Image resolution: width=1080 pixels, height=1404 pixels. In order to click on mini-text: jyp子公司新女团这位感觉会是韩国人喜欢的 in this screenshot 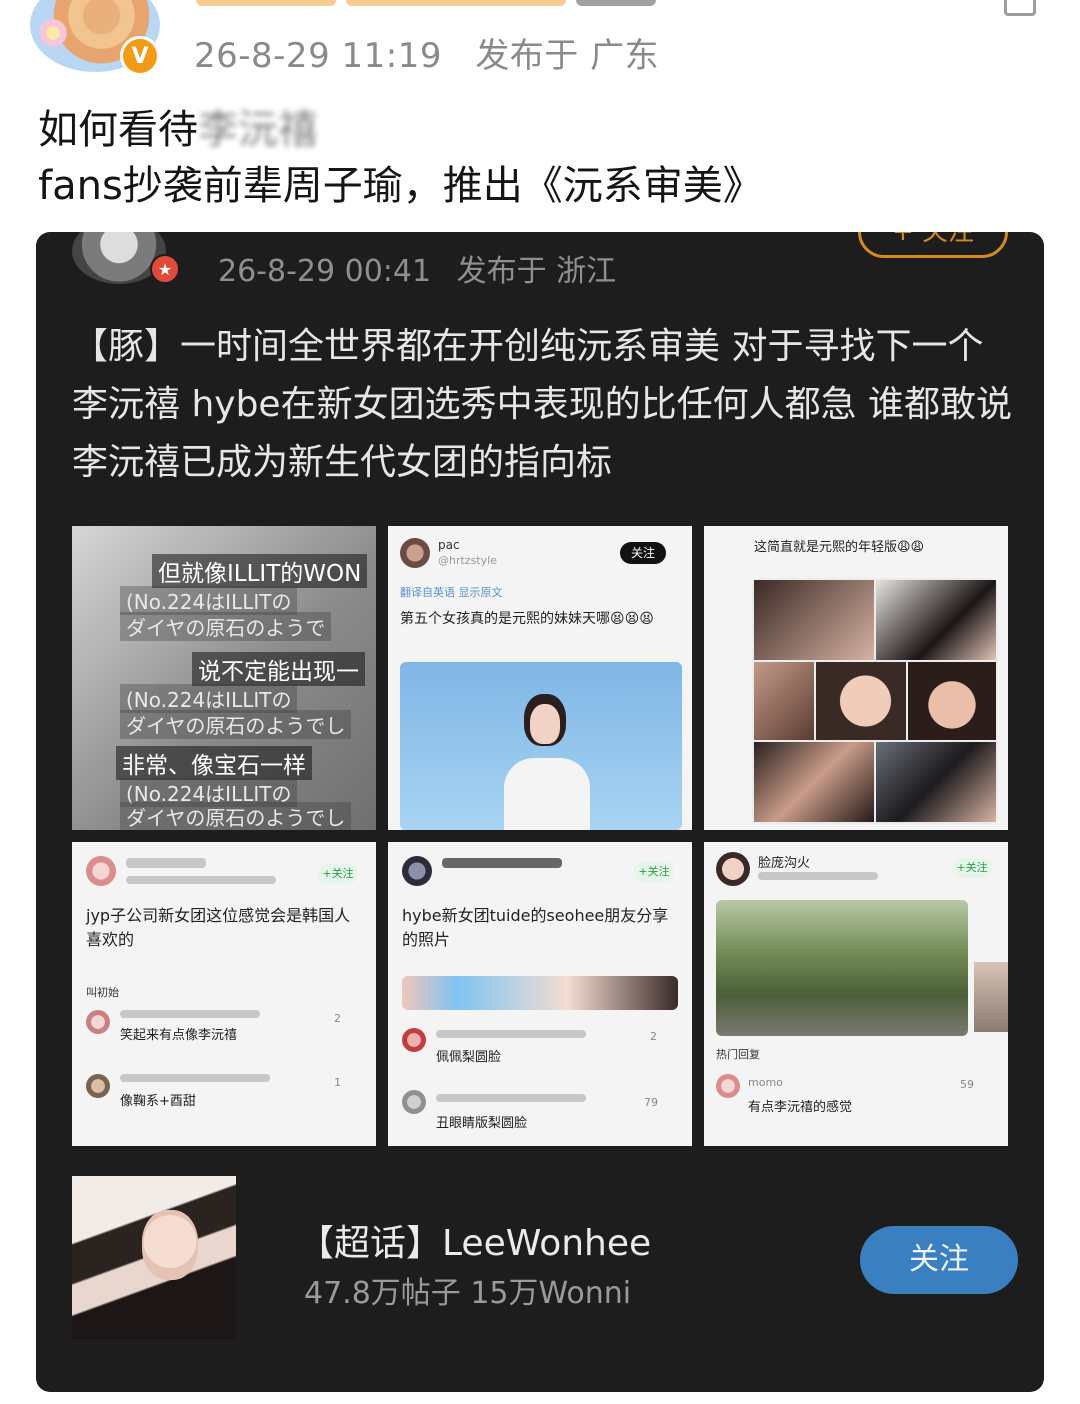, I will do `click(218, 927)`.